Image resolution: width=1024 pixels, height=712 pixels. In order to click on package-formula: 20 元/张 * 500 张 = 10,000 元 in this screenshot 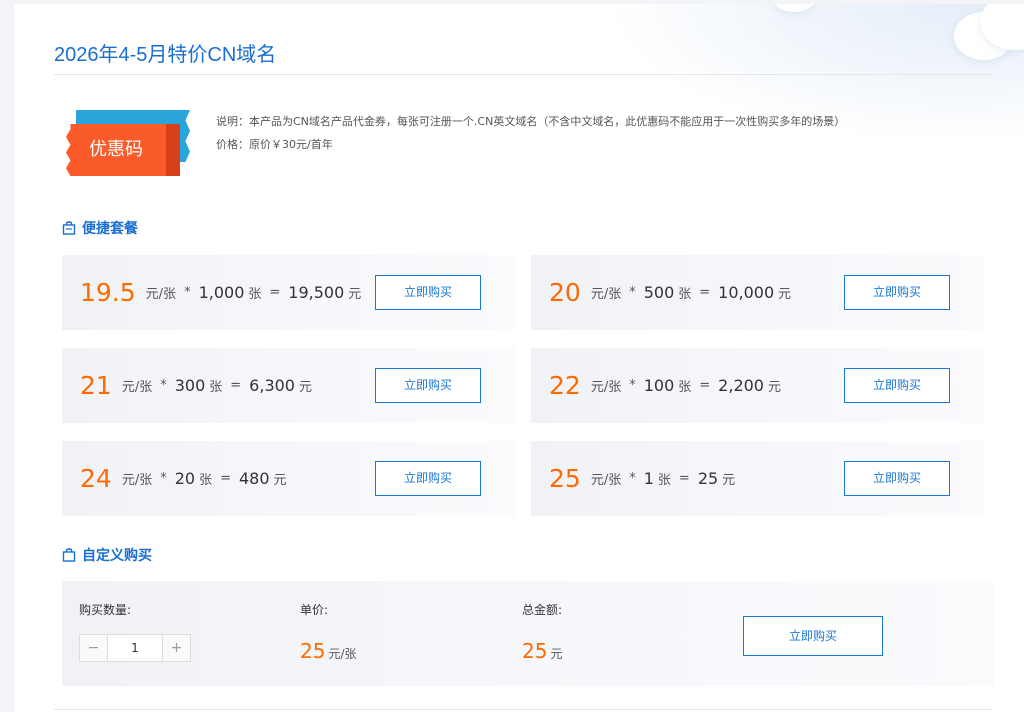, I will do `click(670, 292)`.